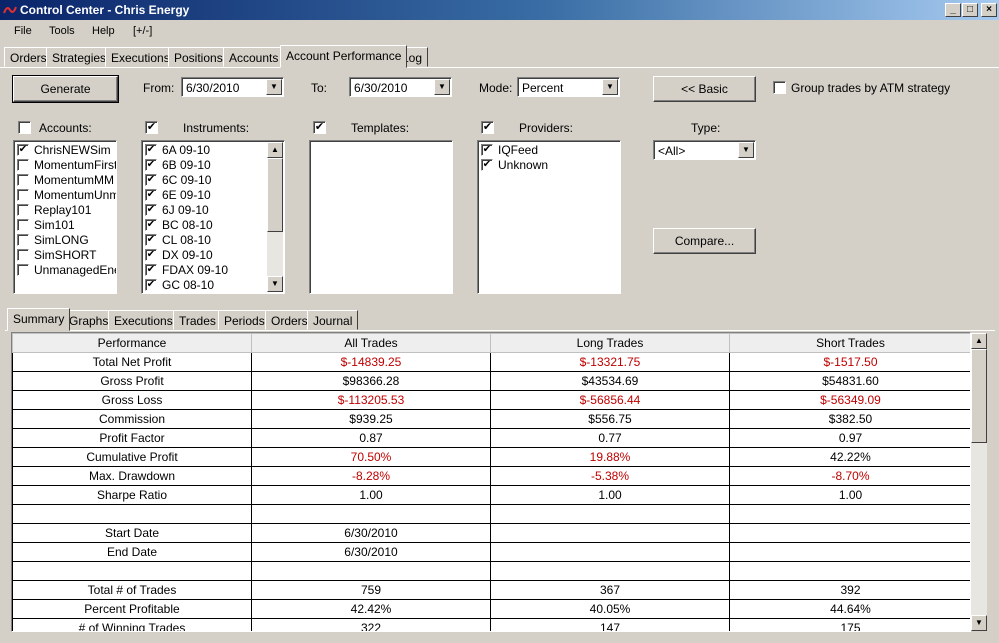 This screenshot has height=643, width=999. What do you see at coordinates (151, 127) in the screenshot?
I see `instruments-all-checkbox: ✔` at bounding box center [151, 127].